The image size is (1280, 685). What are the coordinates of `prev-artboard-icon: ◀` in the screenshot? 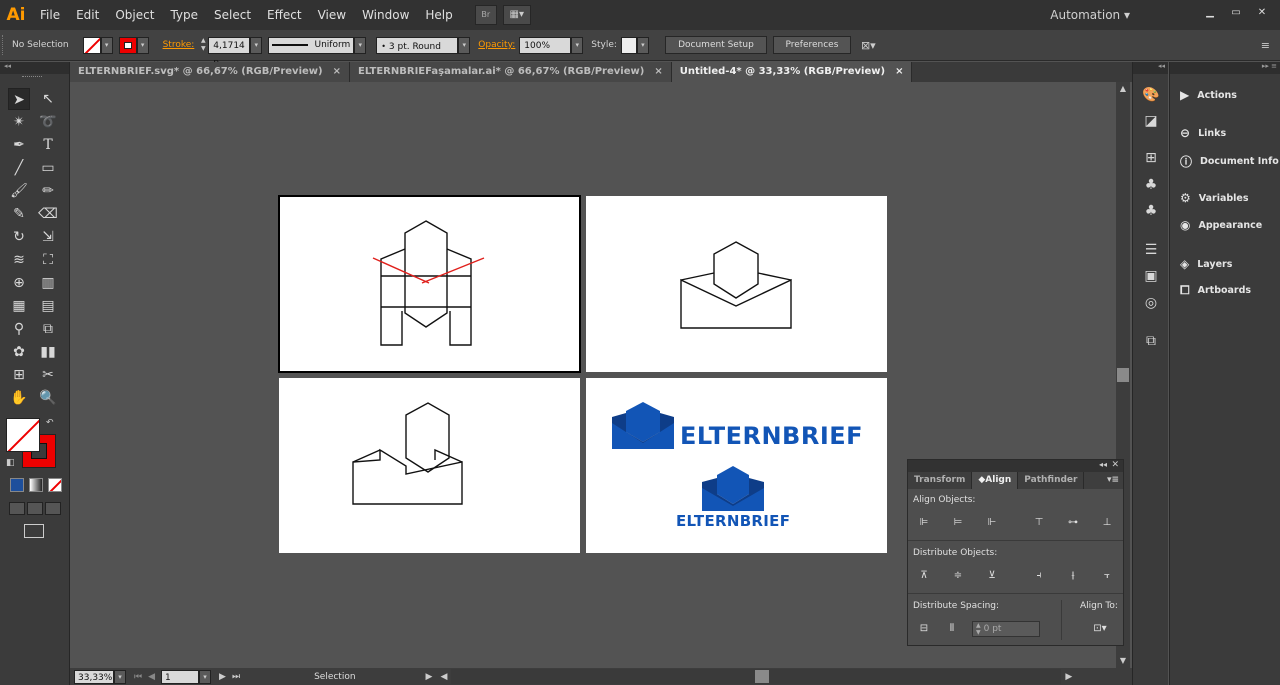 It's located at (151, 677).